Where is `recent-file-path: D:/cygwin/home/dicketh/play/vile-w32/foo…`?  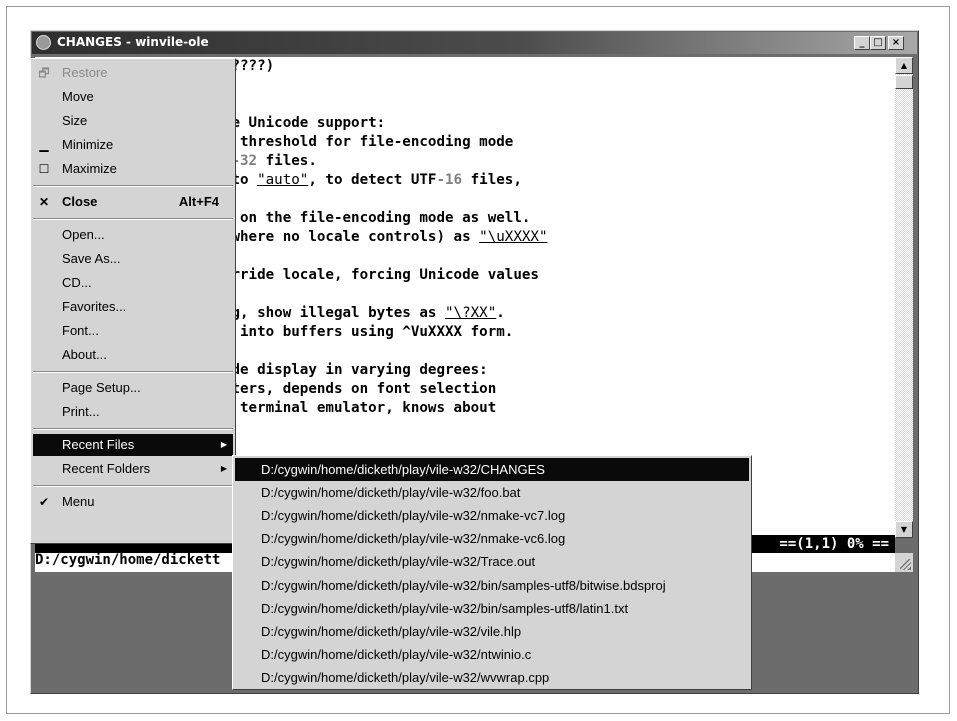 recent-file-path: D:/cygwin/home/dicketh/play/vile-w32/foo… is located at coordinates (391, 493).